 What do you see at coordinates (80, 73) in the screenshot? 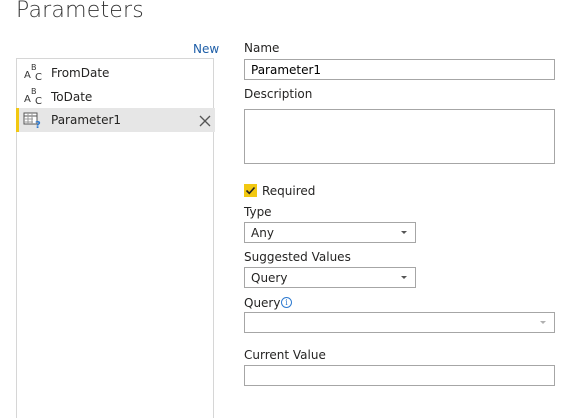
I see `parameter-item-label: FromDate` at bounding box center [80, 73].